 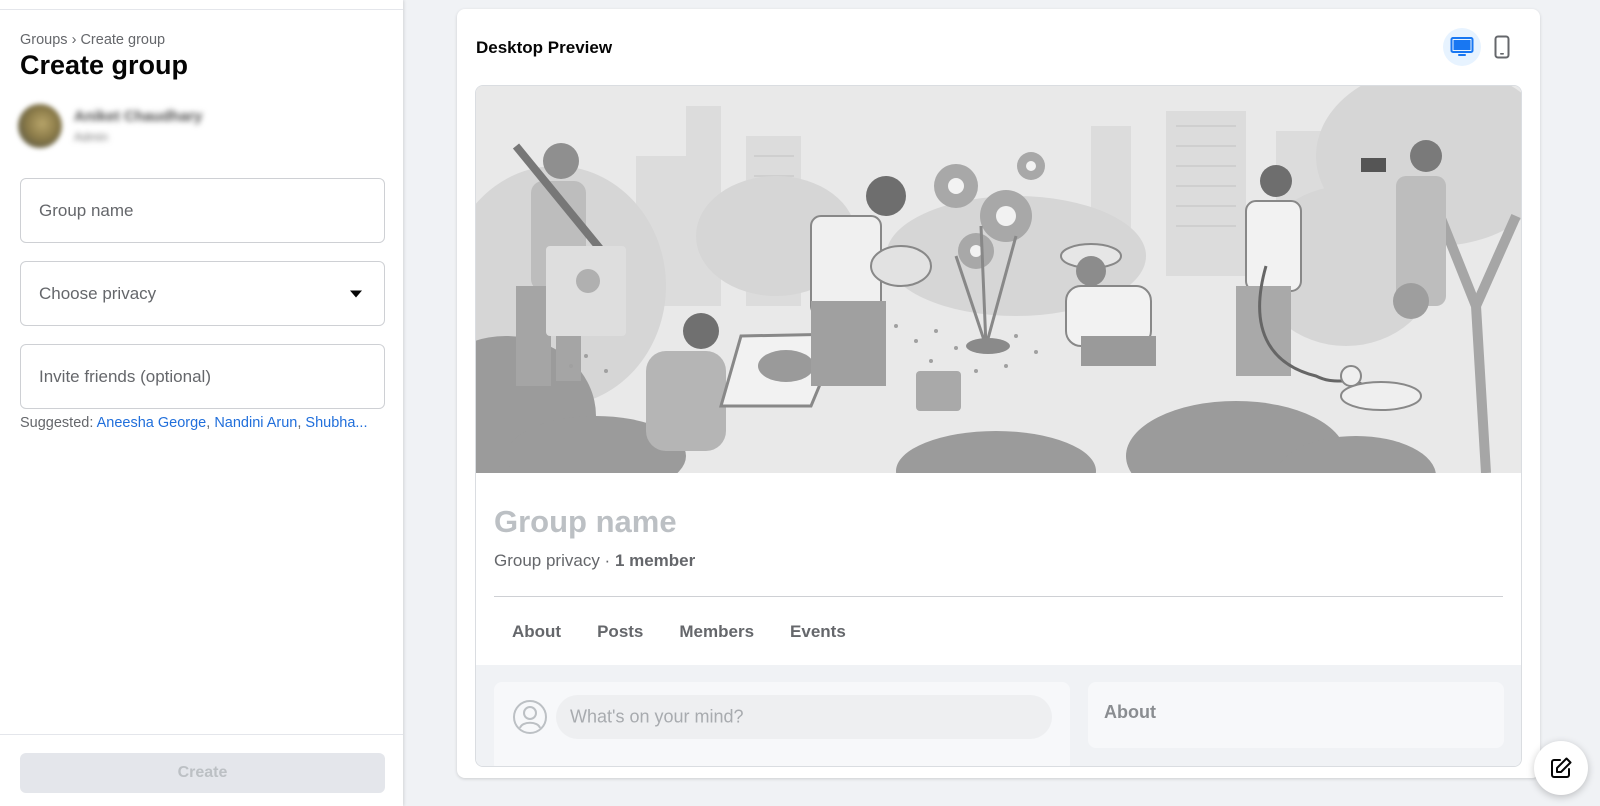 I want to click on composer-input: What's on your mind?, so click(x=804, y=717).